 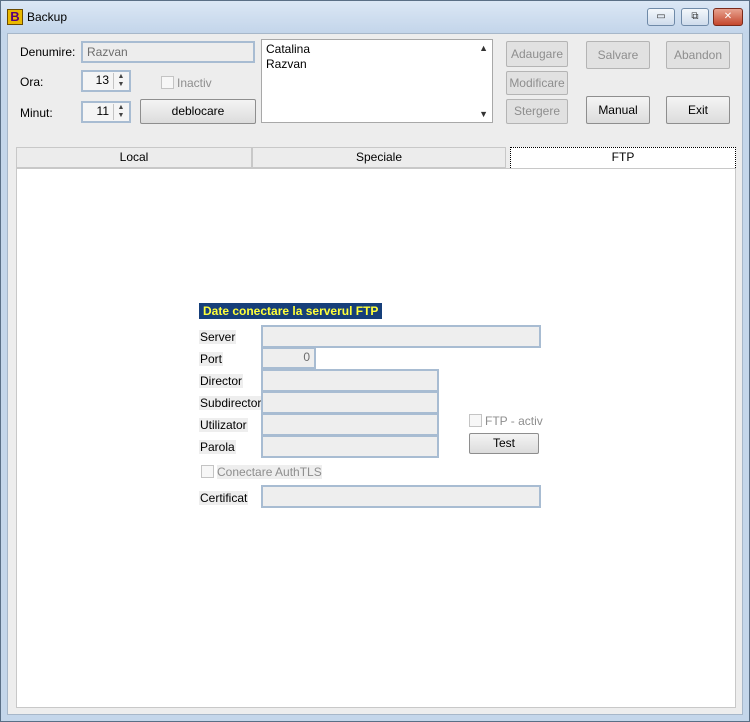 What do you see at coordinates (514, 421) in the screenshot?
I see `ftp-activ-label: FTP - activ` at bounding box center [514, 421].